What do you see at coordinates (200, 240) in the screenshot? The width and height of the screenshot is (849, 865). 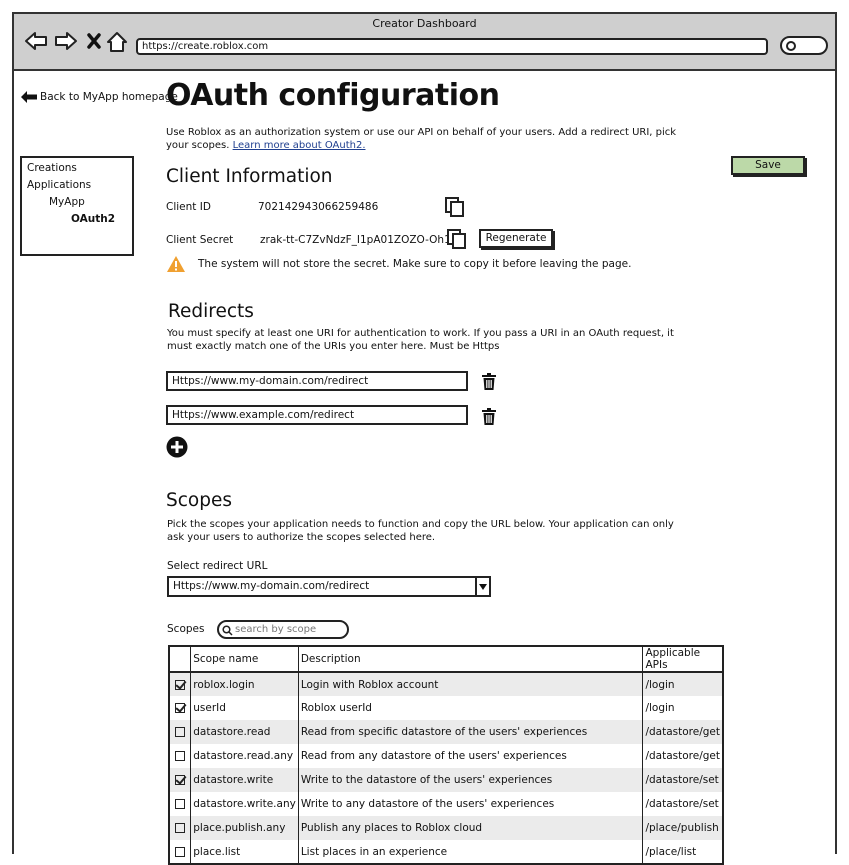 I see `client-secret-label: Client Secret` at bounding box center [200, 240].